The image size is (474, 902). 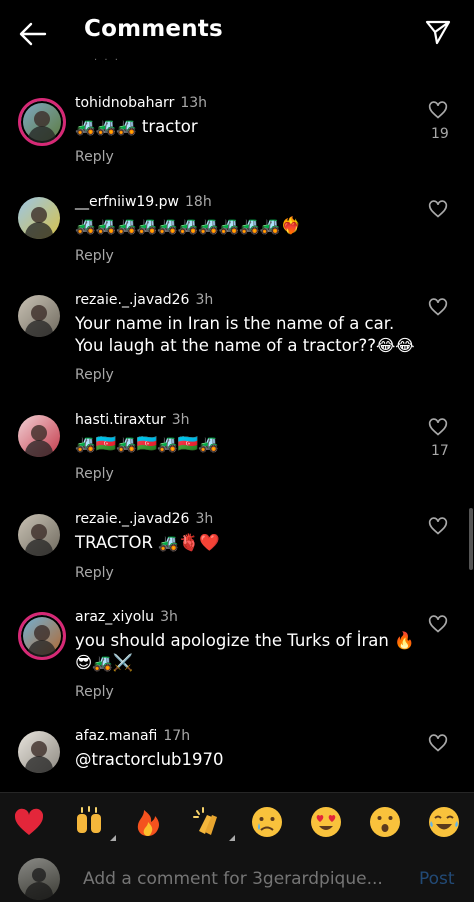 I want to click on tears-of-joy-emoji-icon, so click(x=444, y=822).